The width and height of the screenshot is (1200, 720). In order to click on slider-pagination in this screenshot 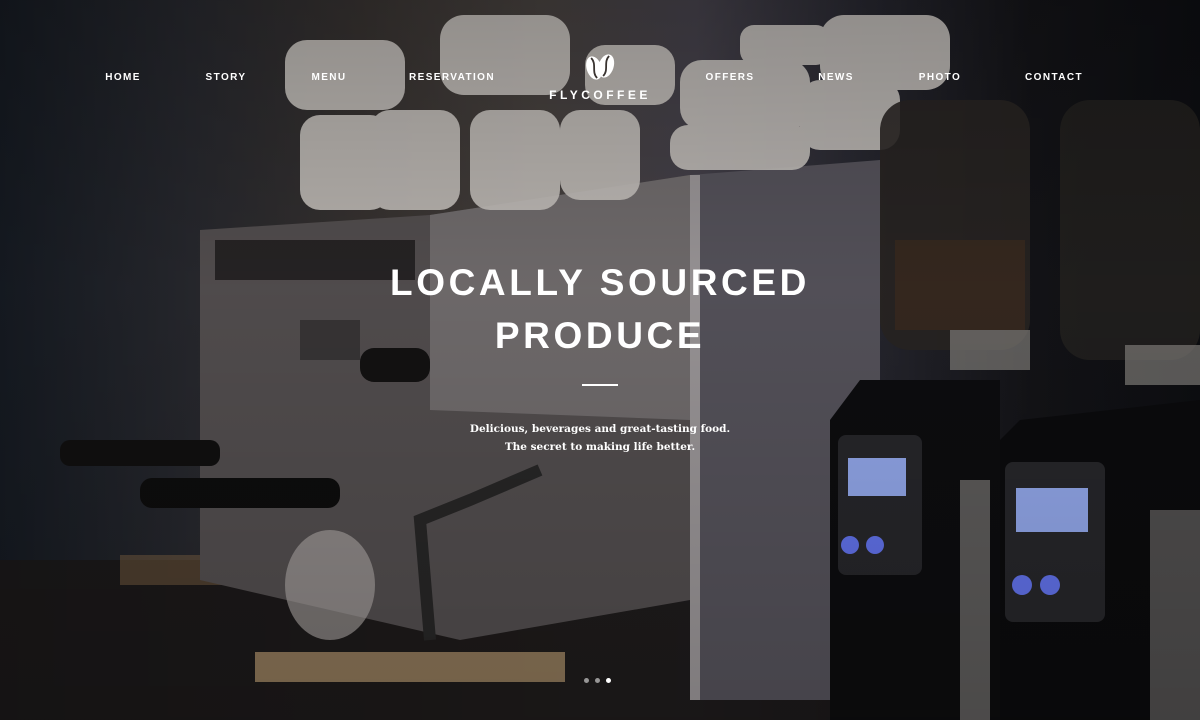, I will do `click(597, 680)`.